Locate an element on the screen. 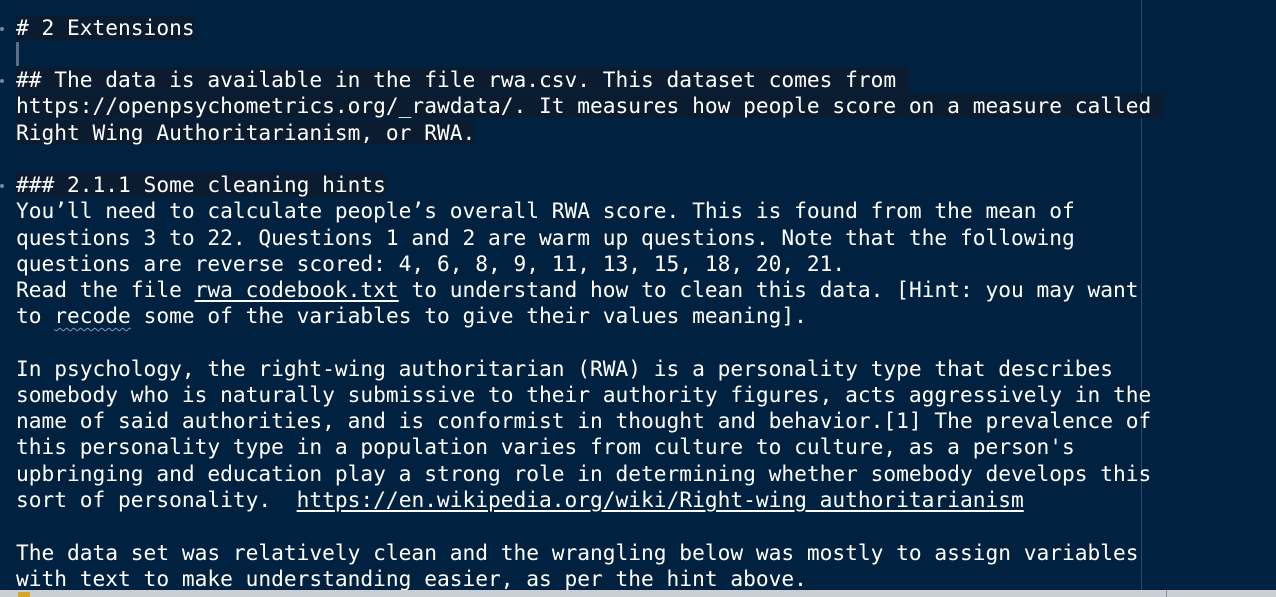 Image resolution: width=1276 pixels, height=597 pixels. editor-line: Right Wing Authoritarianism, or RWA. is located at coordinates (246, 133).